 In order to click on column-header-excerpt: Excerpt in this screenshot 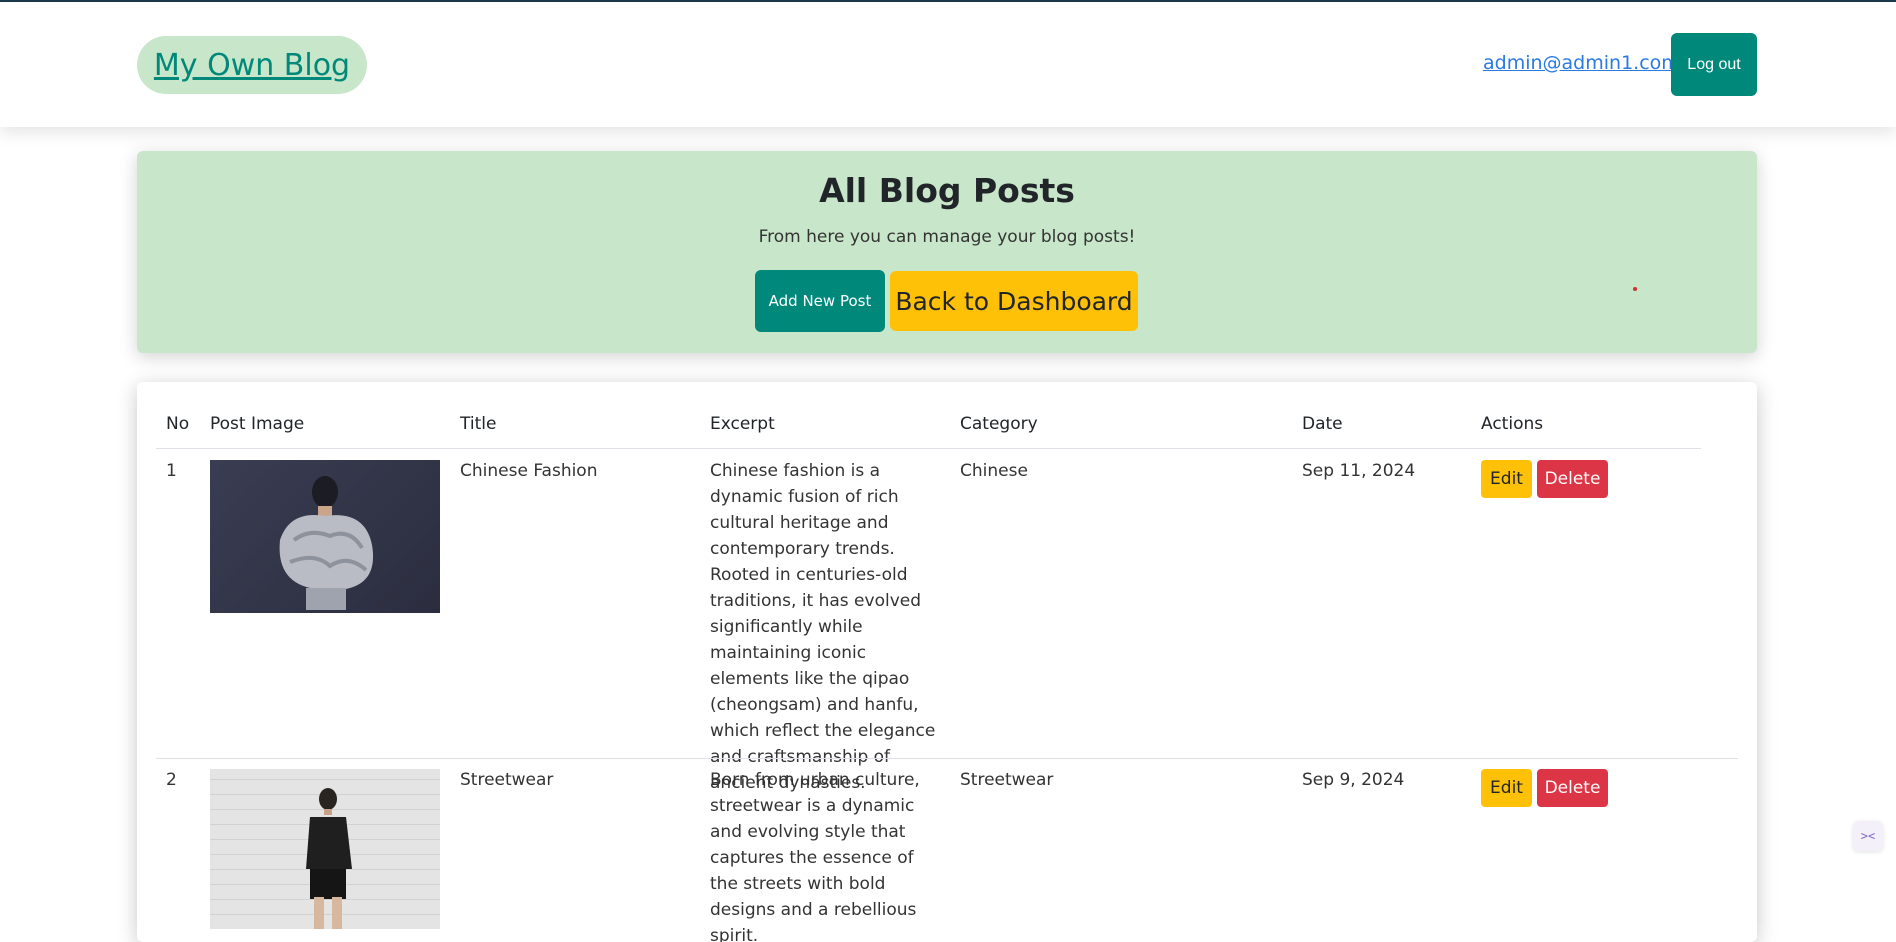, I will do `click(742, 424)`.